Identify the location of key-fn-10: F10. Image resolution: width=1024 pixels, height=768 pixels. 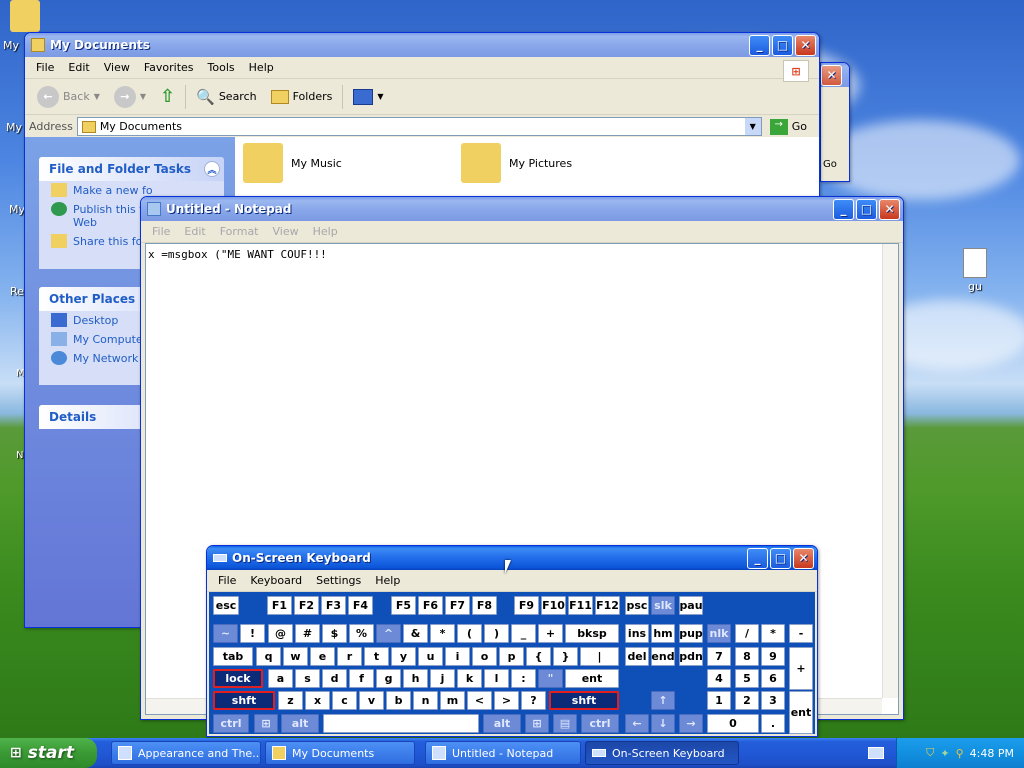
(553, 605).